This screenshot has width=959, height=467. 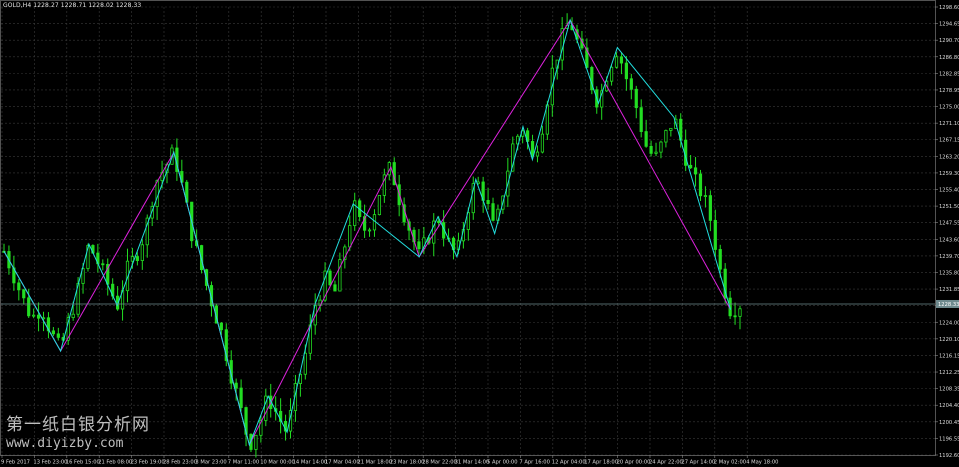 What do you see at coordinates (948, 305) in the screenshot?
I see `current-price-label: 1228.33` at bounding box center [948, 305].